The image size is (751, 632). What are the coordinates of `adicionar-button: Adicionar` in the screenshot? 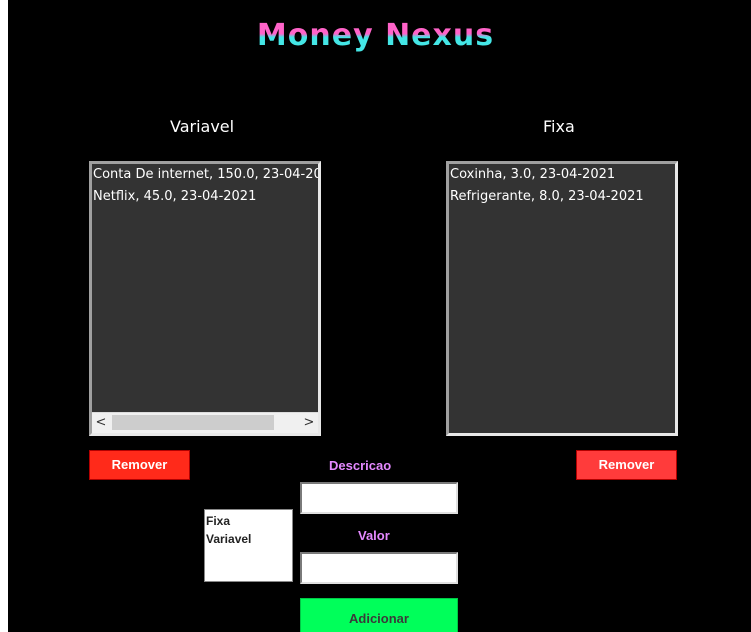 It's located at (379, 615).